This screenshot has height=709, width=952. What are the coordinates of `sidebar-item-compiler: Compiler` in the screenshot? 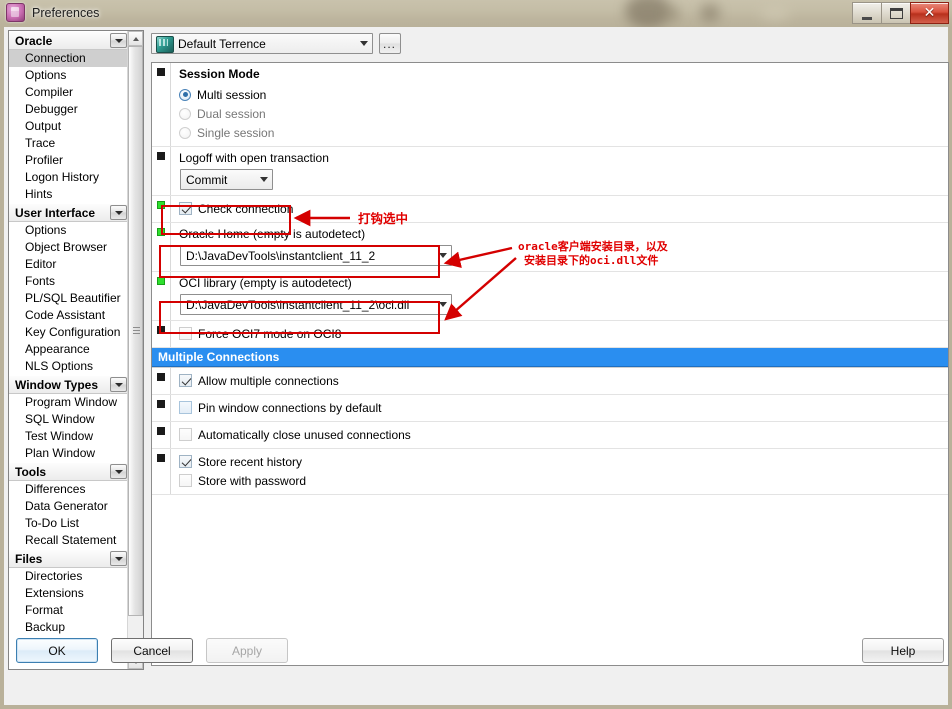 It's located at (69, 92).